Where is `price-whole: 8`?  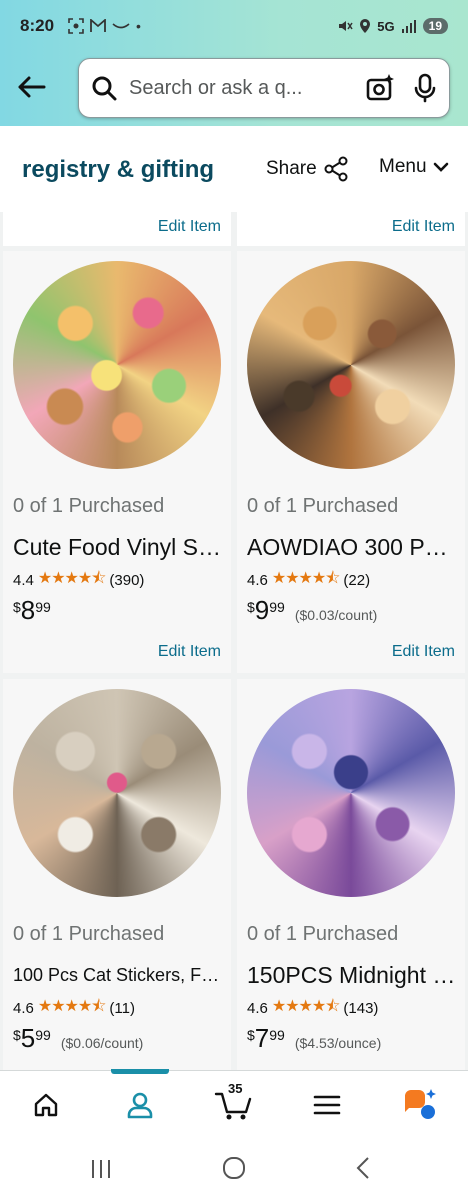 price-whole: 8 is located at coordinates (28, 610).